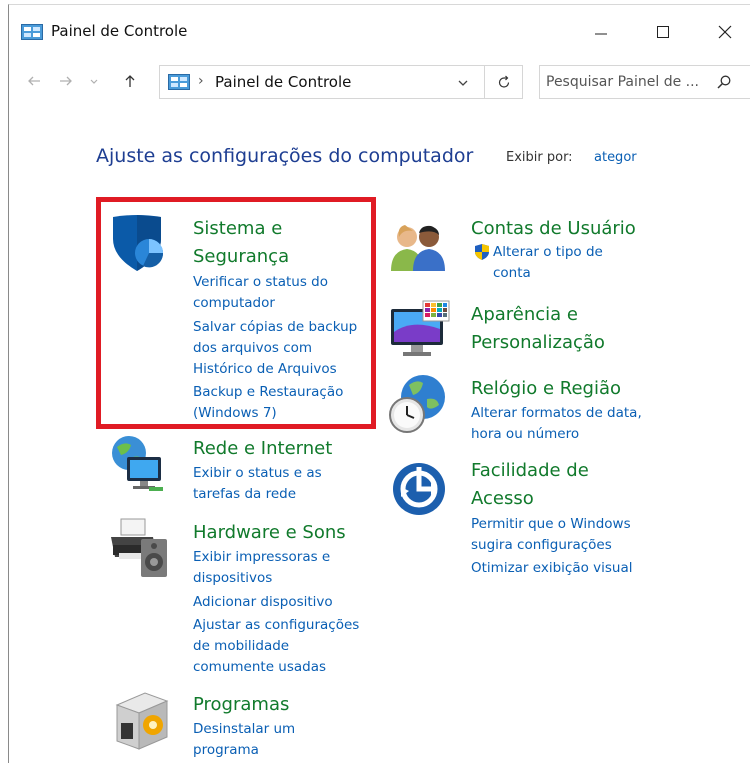 The image size is (750, 763). I want to click on forward-button, so click(66, 81).